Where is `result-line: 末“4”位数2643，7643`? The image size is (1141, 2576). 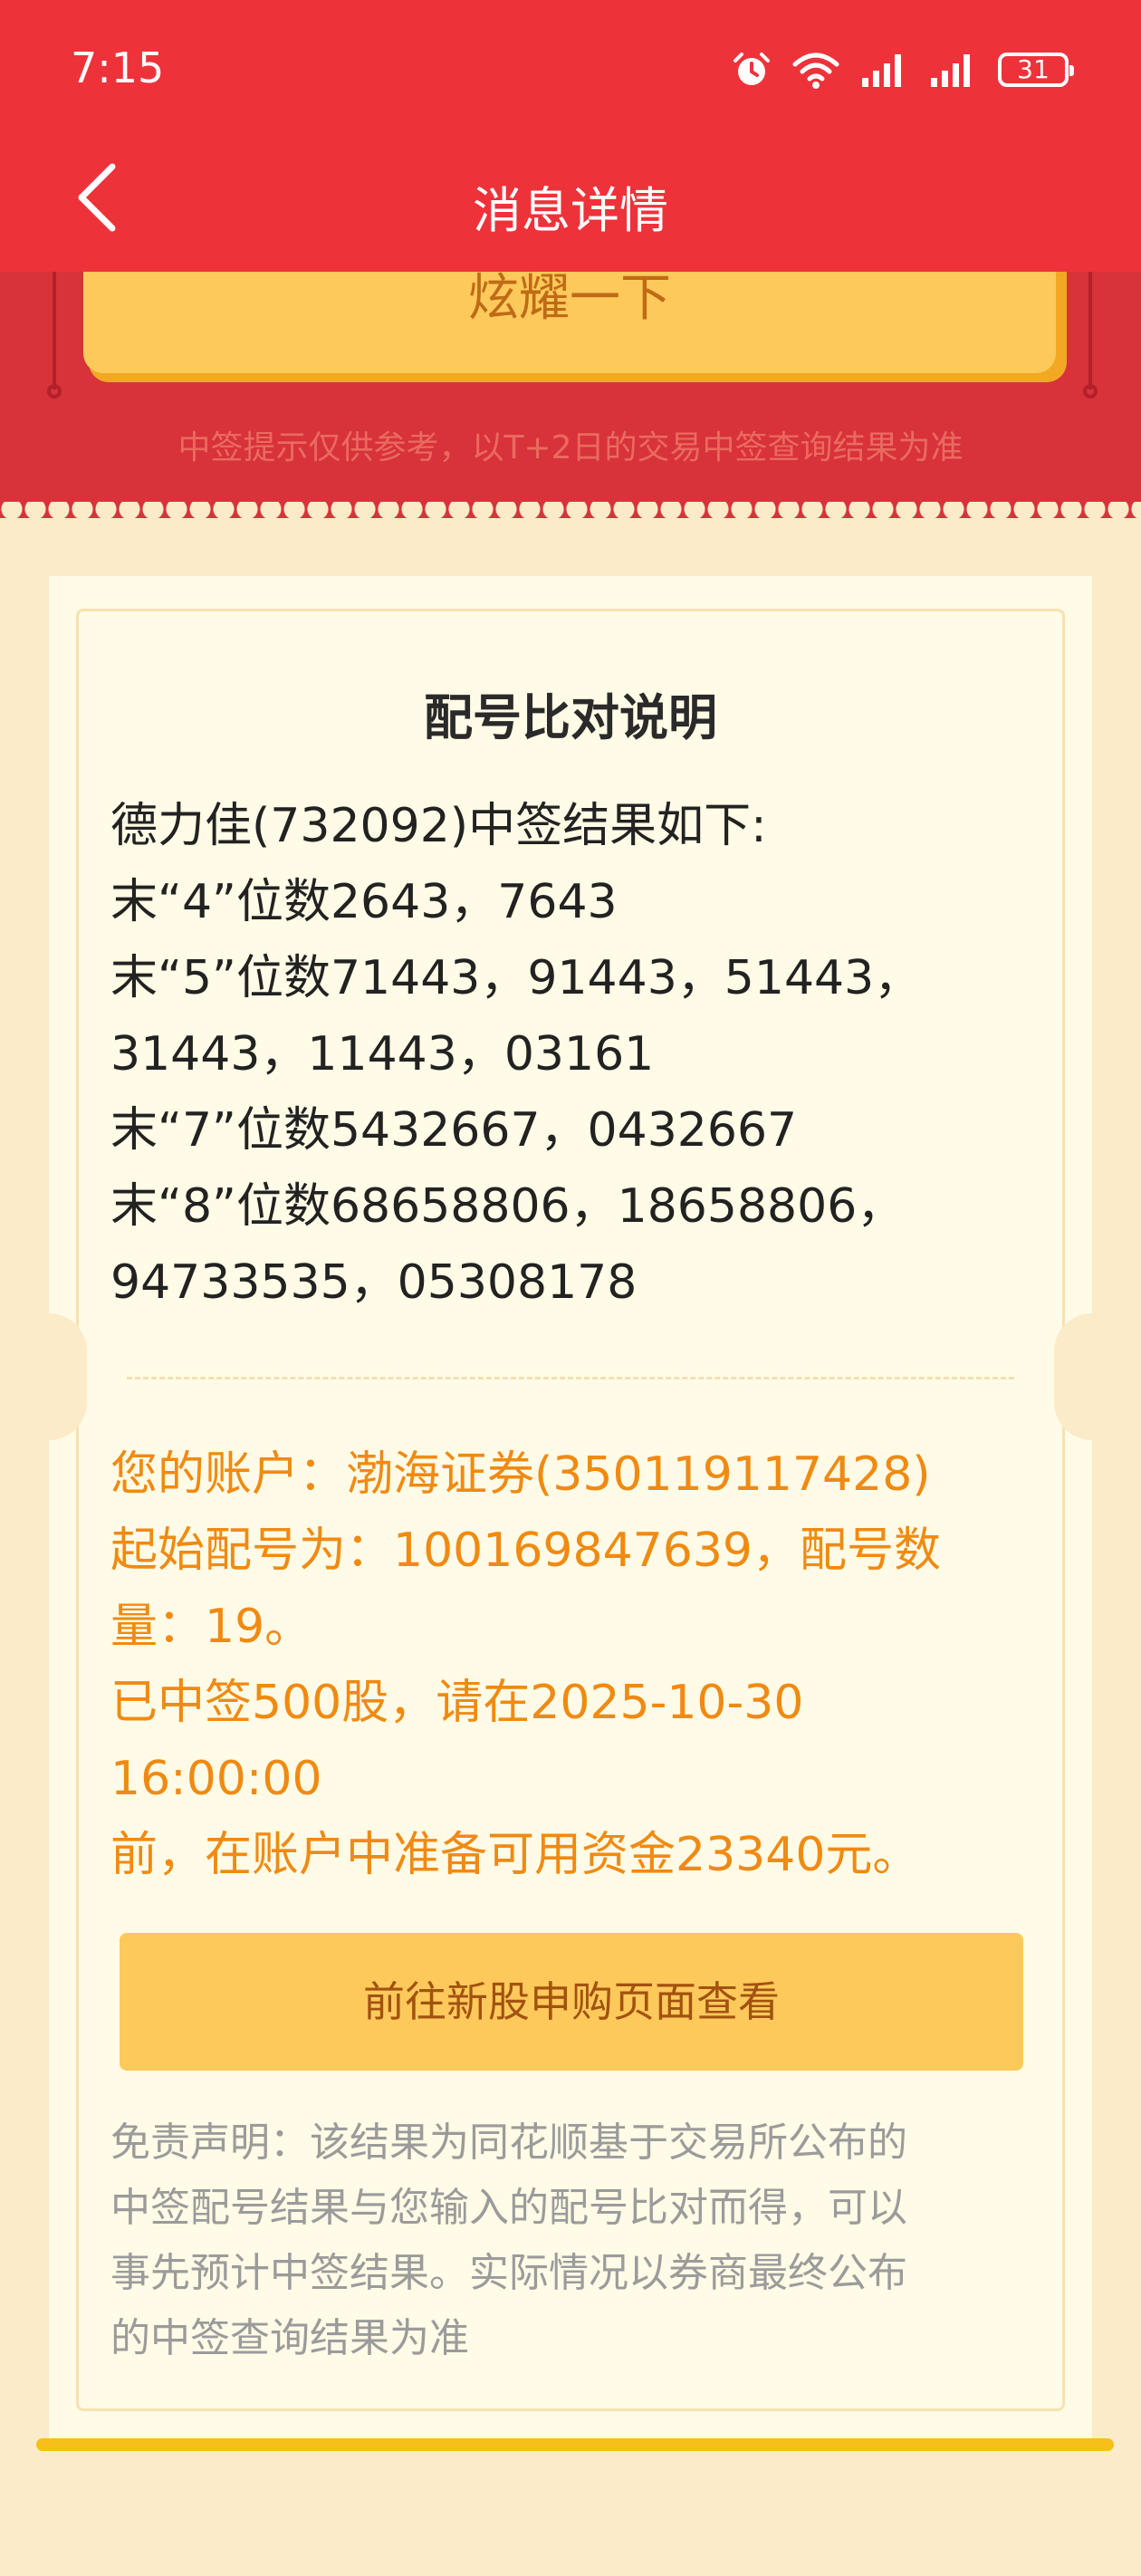
result-line: 末“4”位数2643，7643 is located at coordinates (364, 902).